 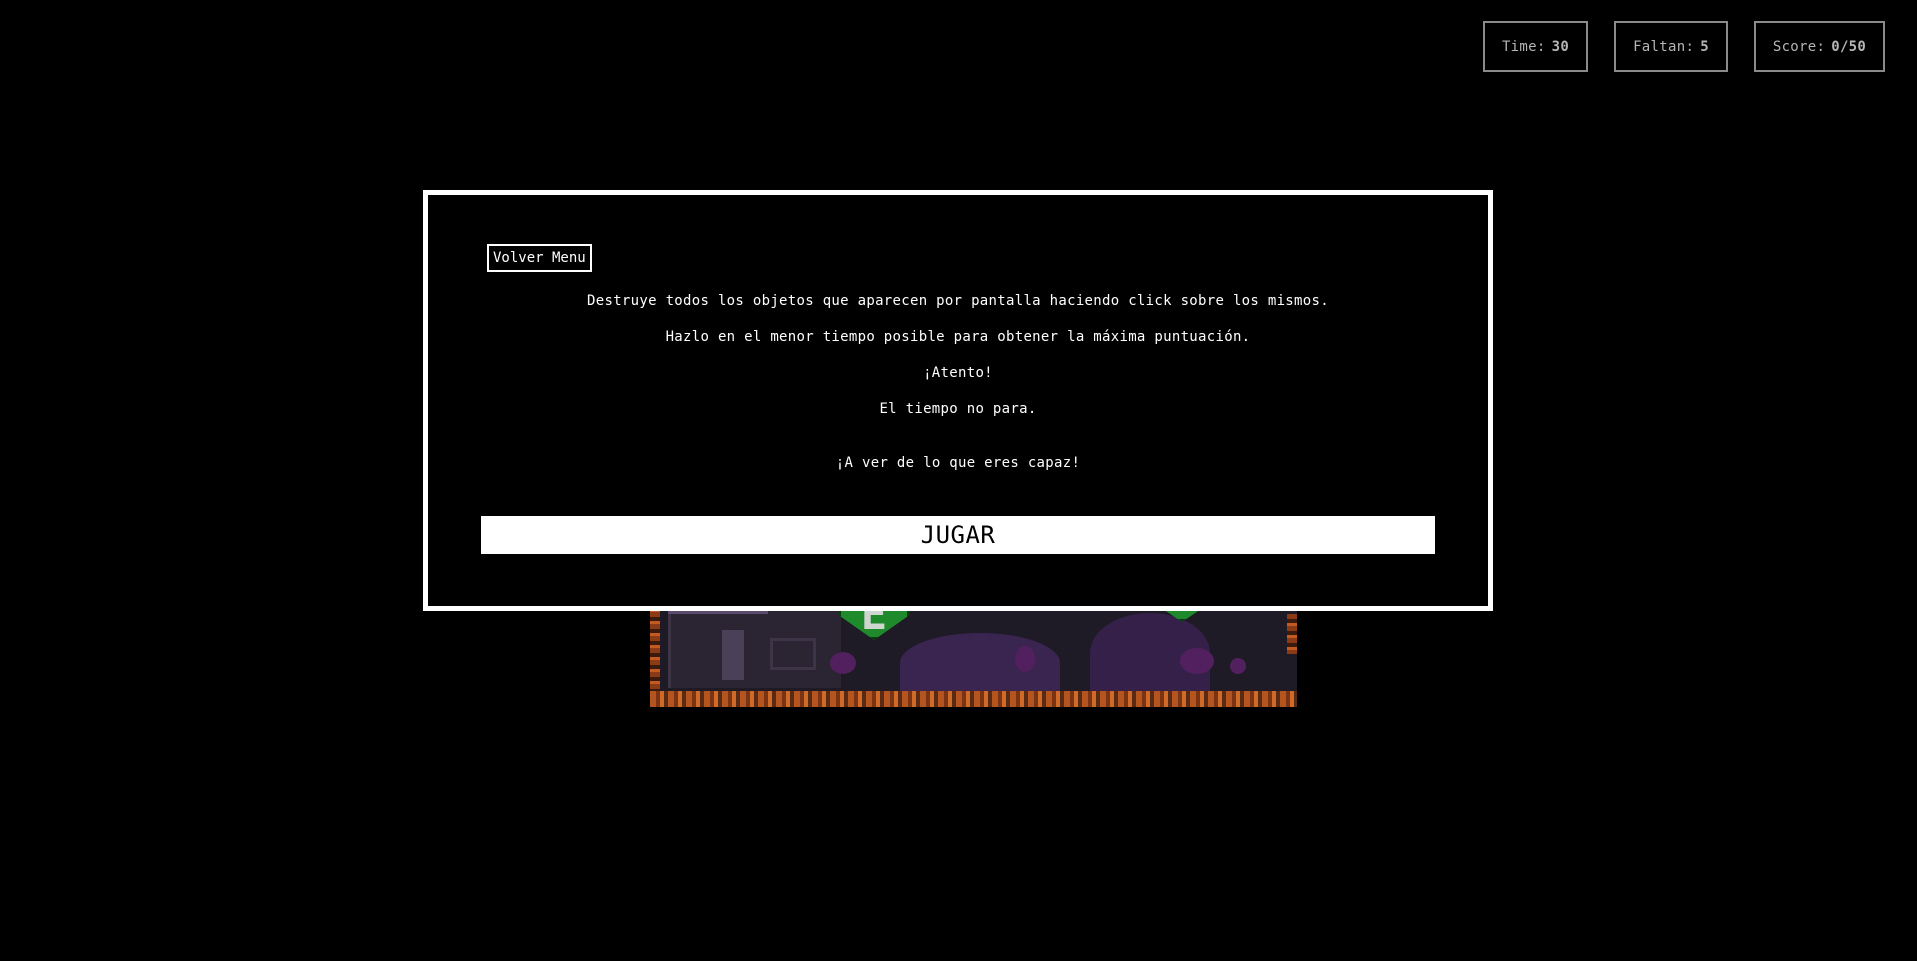 I want to click on ground-strip, so click(x=973, y=699).